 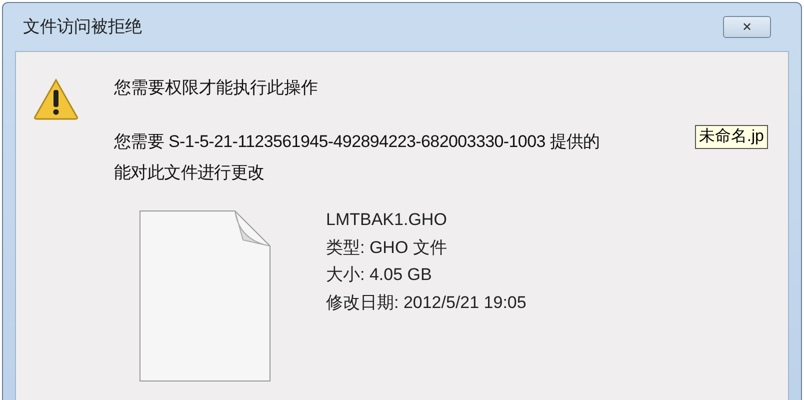 I want to click on close-button: ✕, so click(x=747, y=27).